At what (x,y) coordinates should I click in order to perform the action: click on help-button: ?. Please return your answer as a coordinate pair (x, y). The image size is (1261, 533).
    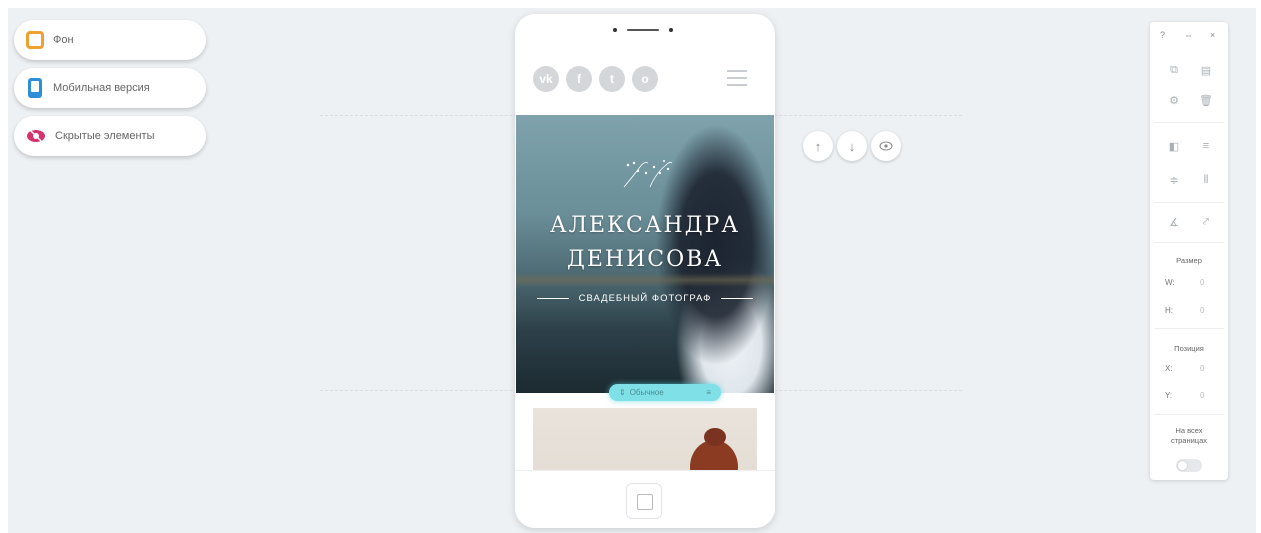
    Looking at the image, I should click on (1162, 35).